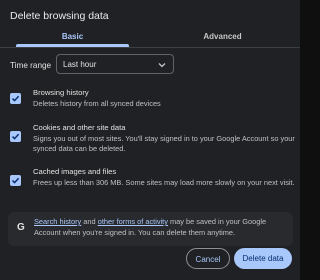  I want to click on cancel-button: Cancel, so click(208, 258).